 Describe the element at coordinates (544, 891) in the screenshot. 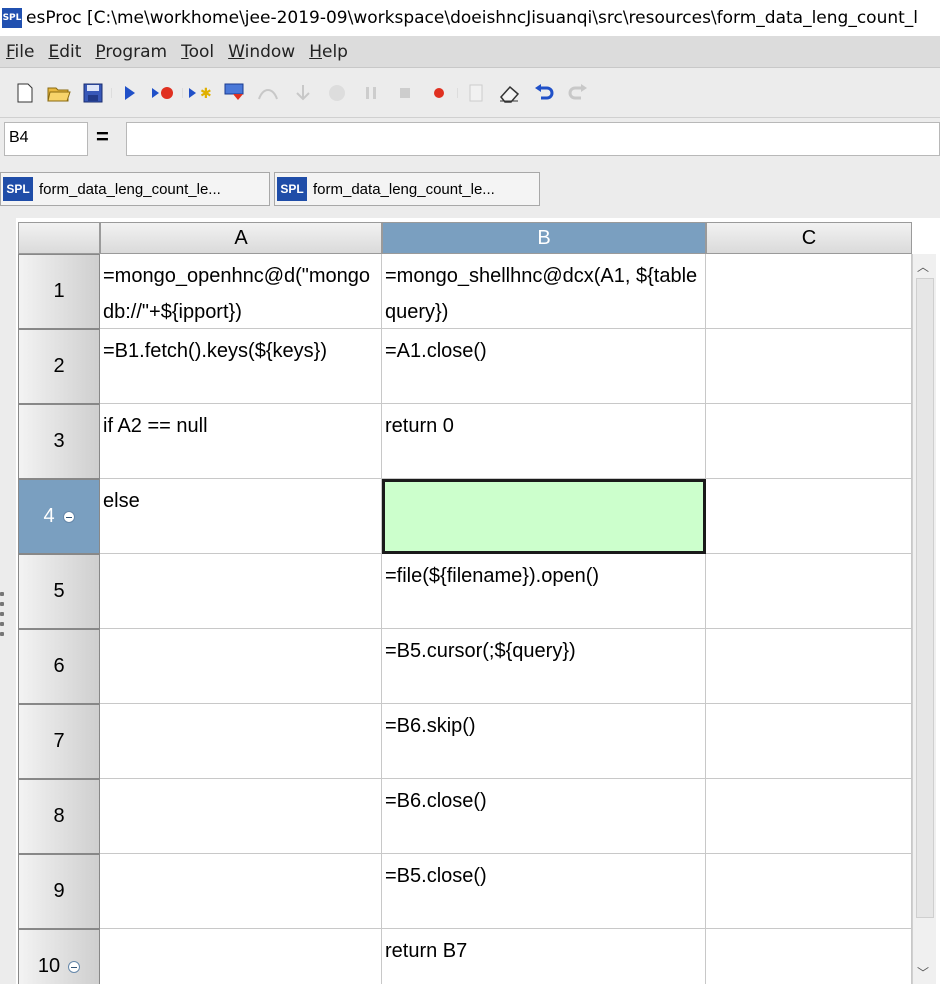

I see `cell-b9: =B5.close()` at that location.